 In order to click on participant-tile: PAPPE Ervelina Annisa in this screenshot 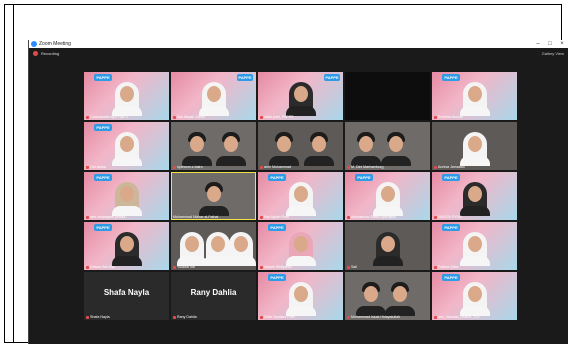, I will do `click(474, 96)`.